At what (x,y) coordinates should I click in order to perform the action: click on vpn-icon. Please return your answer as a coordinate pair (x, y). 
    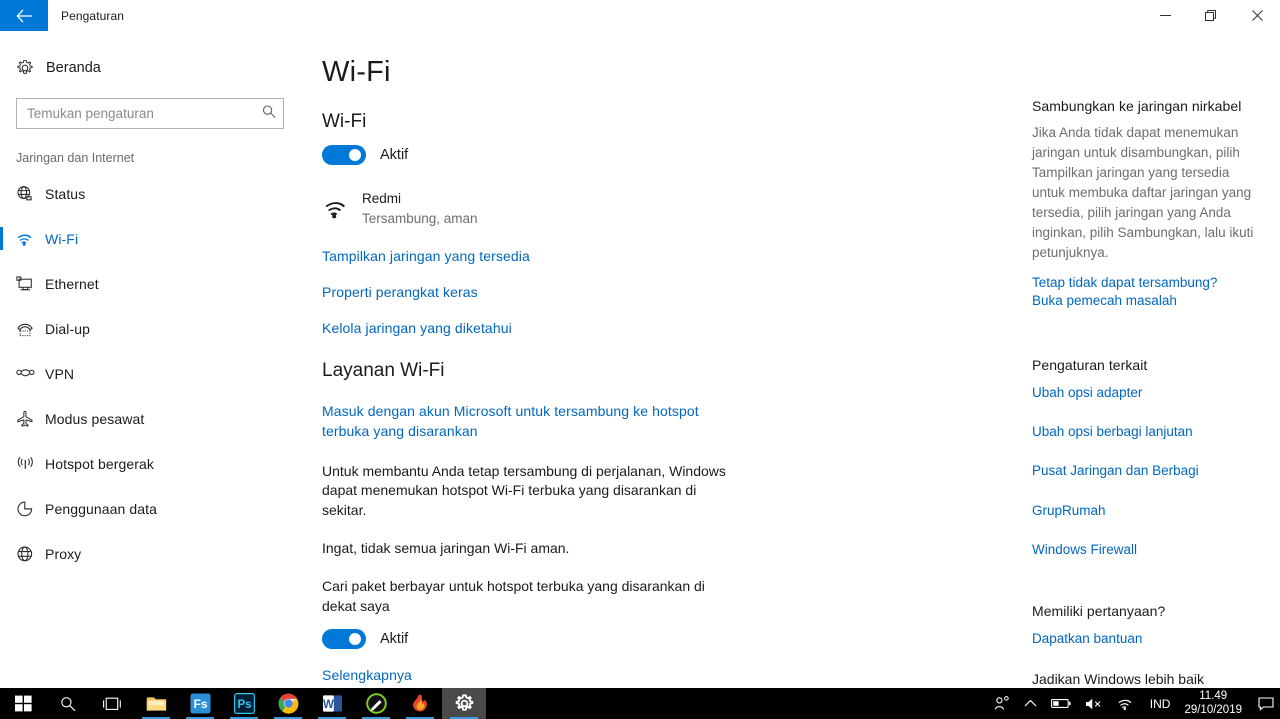
    Looking at the image, I should click on (30, 374).